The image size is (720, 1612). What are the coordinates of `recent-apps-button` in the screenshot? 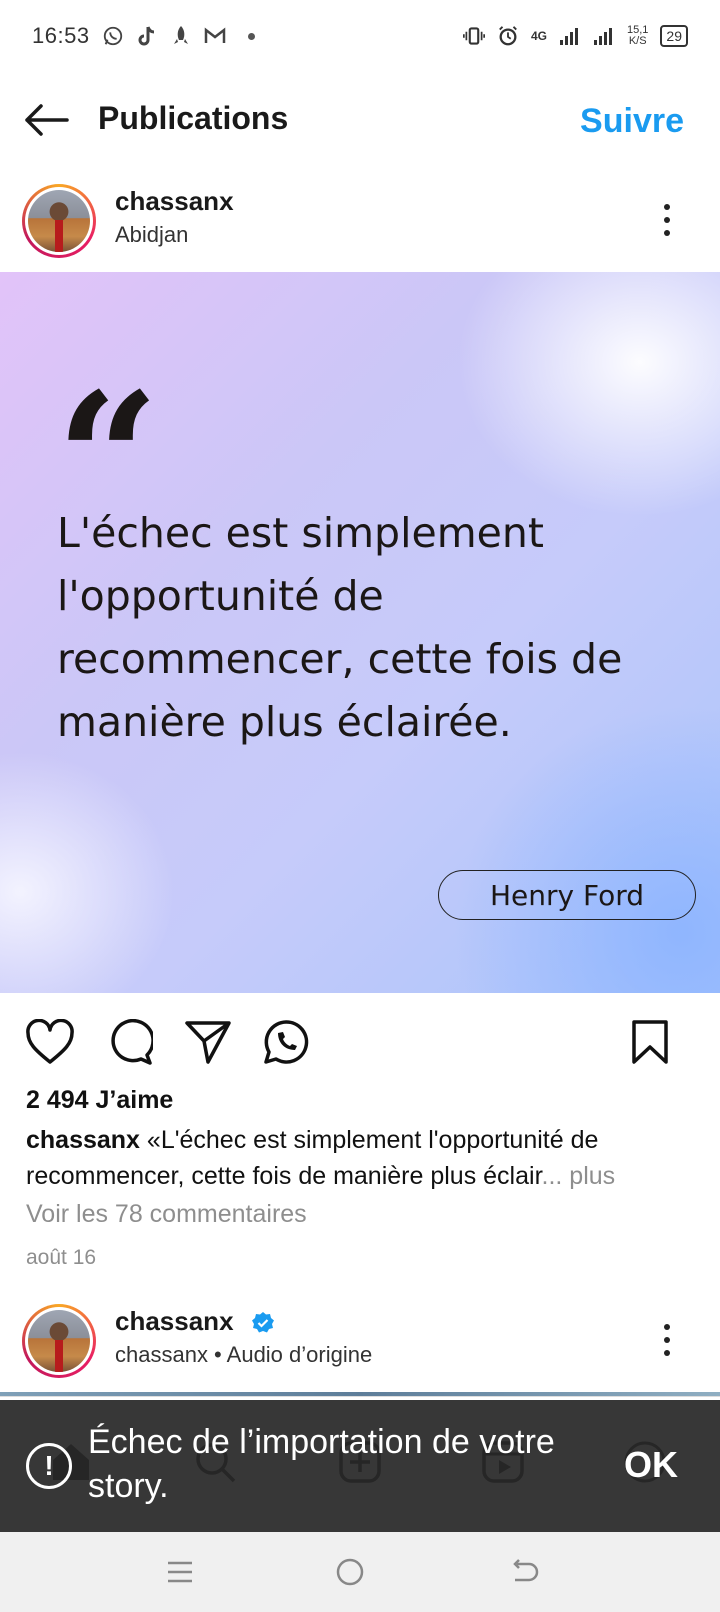 It's located at (180, 1572).